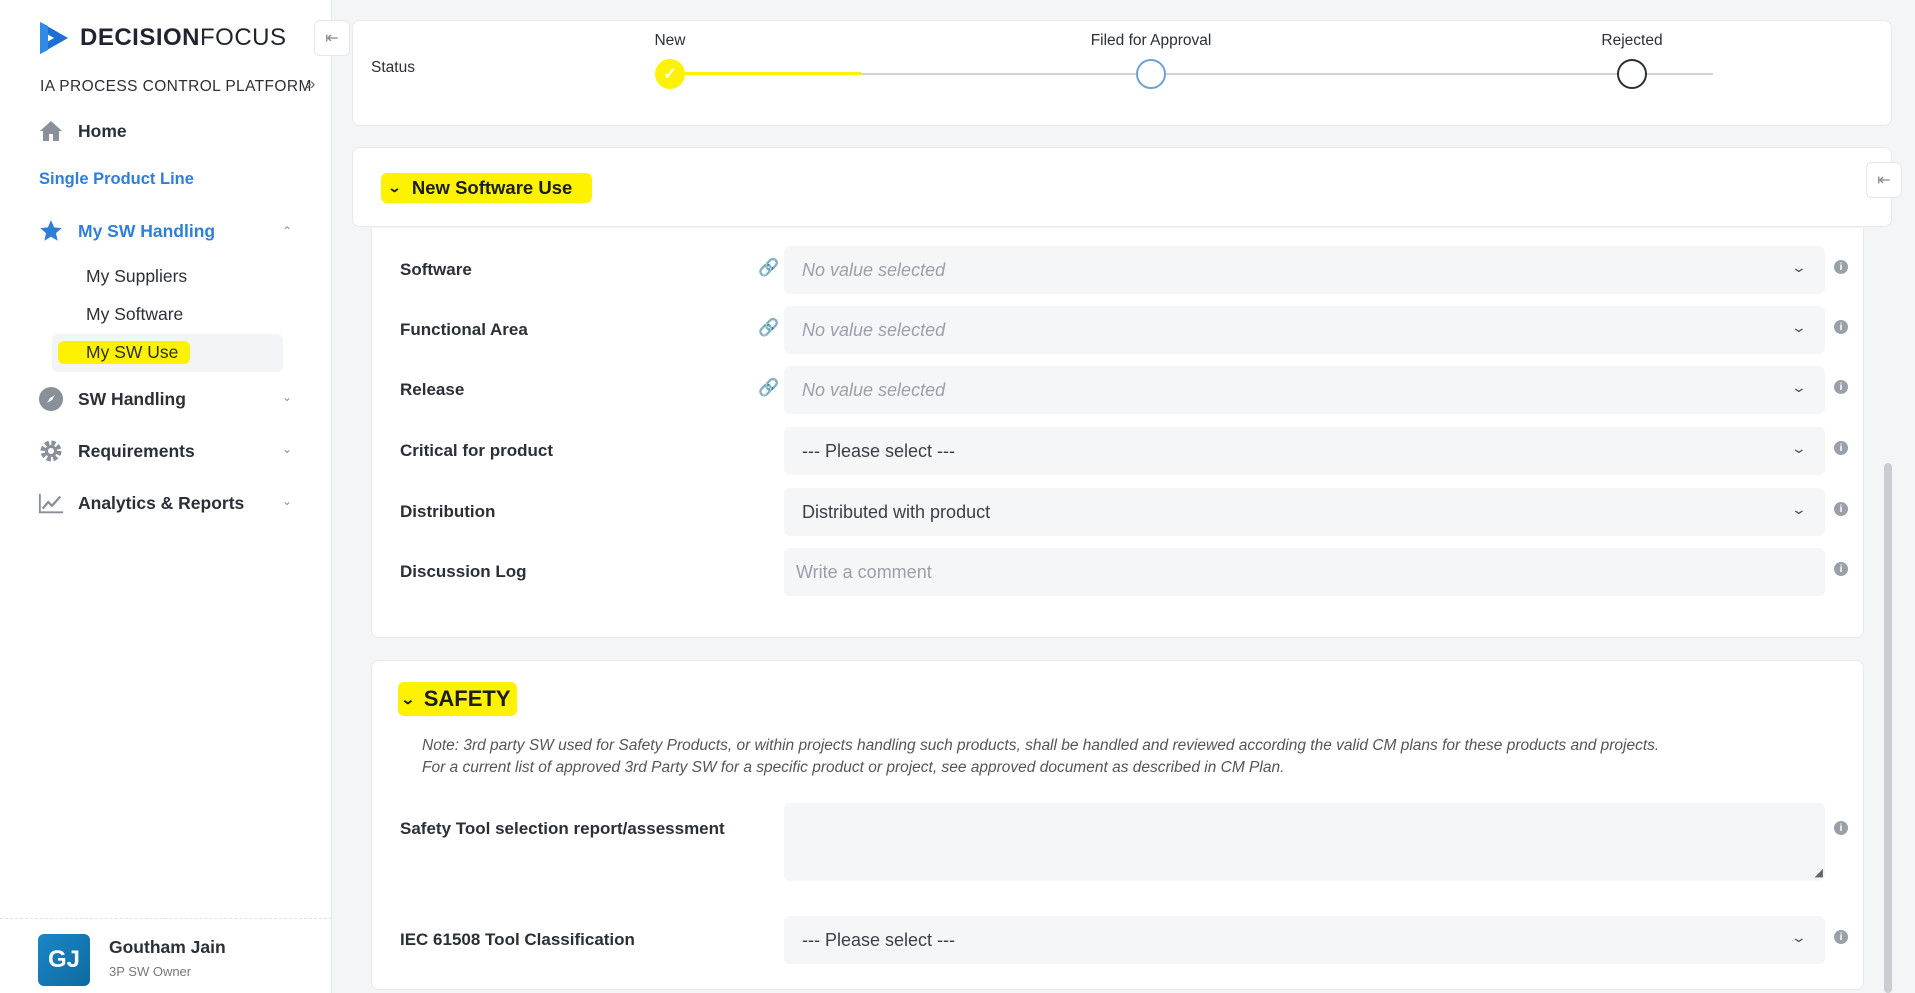 This screenshot has width=1915, height=993. What do you see at coordinates (243, 37) in the screenshot?
I see `brand-light: FOCUS` at bounding box center [243, 37].